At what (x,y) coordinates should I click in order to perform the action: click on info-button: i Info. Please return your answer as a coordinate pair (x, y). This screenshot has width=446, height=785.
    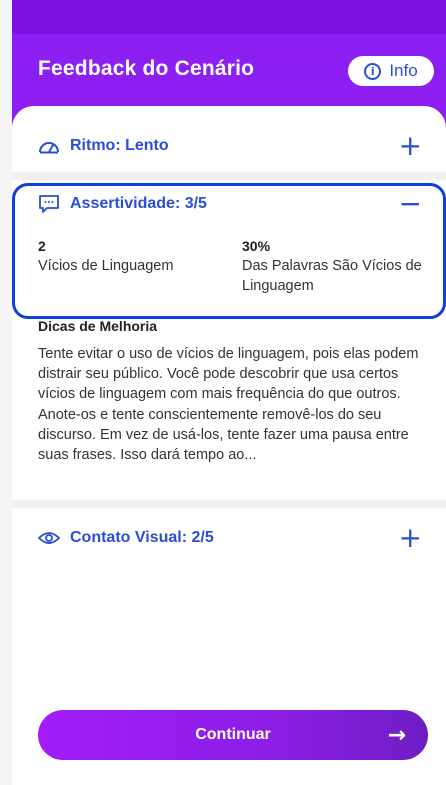
    Looking at the image, I should click on (391, 71).